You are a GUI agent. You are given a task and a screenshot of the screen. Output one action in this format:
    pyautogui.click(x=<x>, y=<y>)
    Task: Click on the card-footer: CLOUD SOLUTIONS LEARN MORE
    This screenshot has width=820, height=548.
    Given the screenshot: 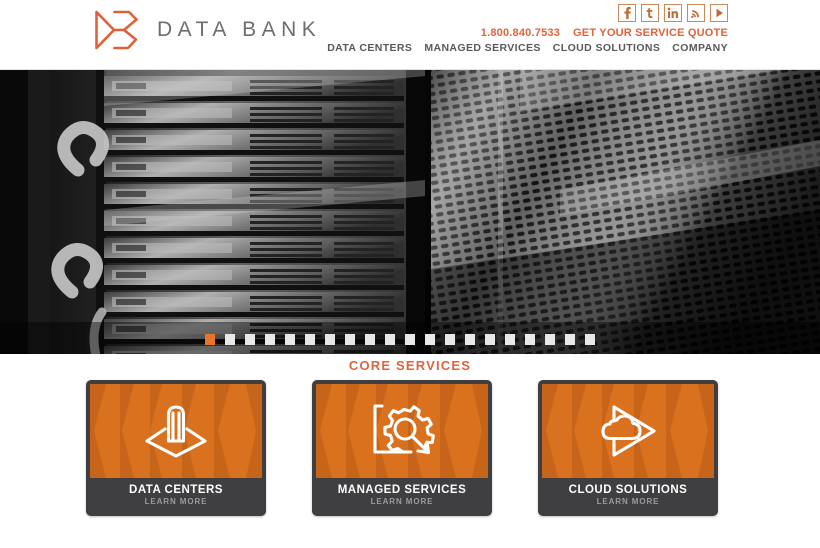 What is the action you would take?
    pyautogui.click(x=628, y=495)
    